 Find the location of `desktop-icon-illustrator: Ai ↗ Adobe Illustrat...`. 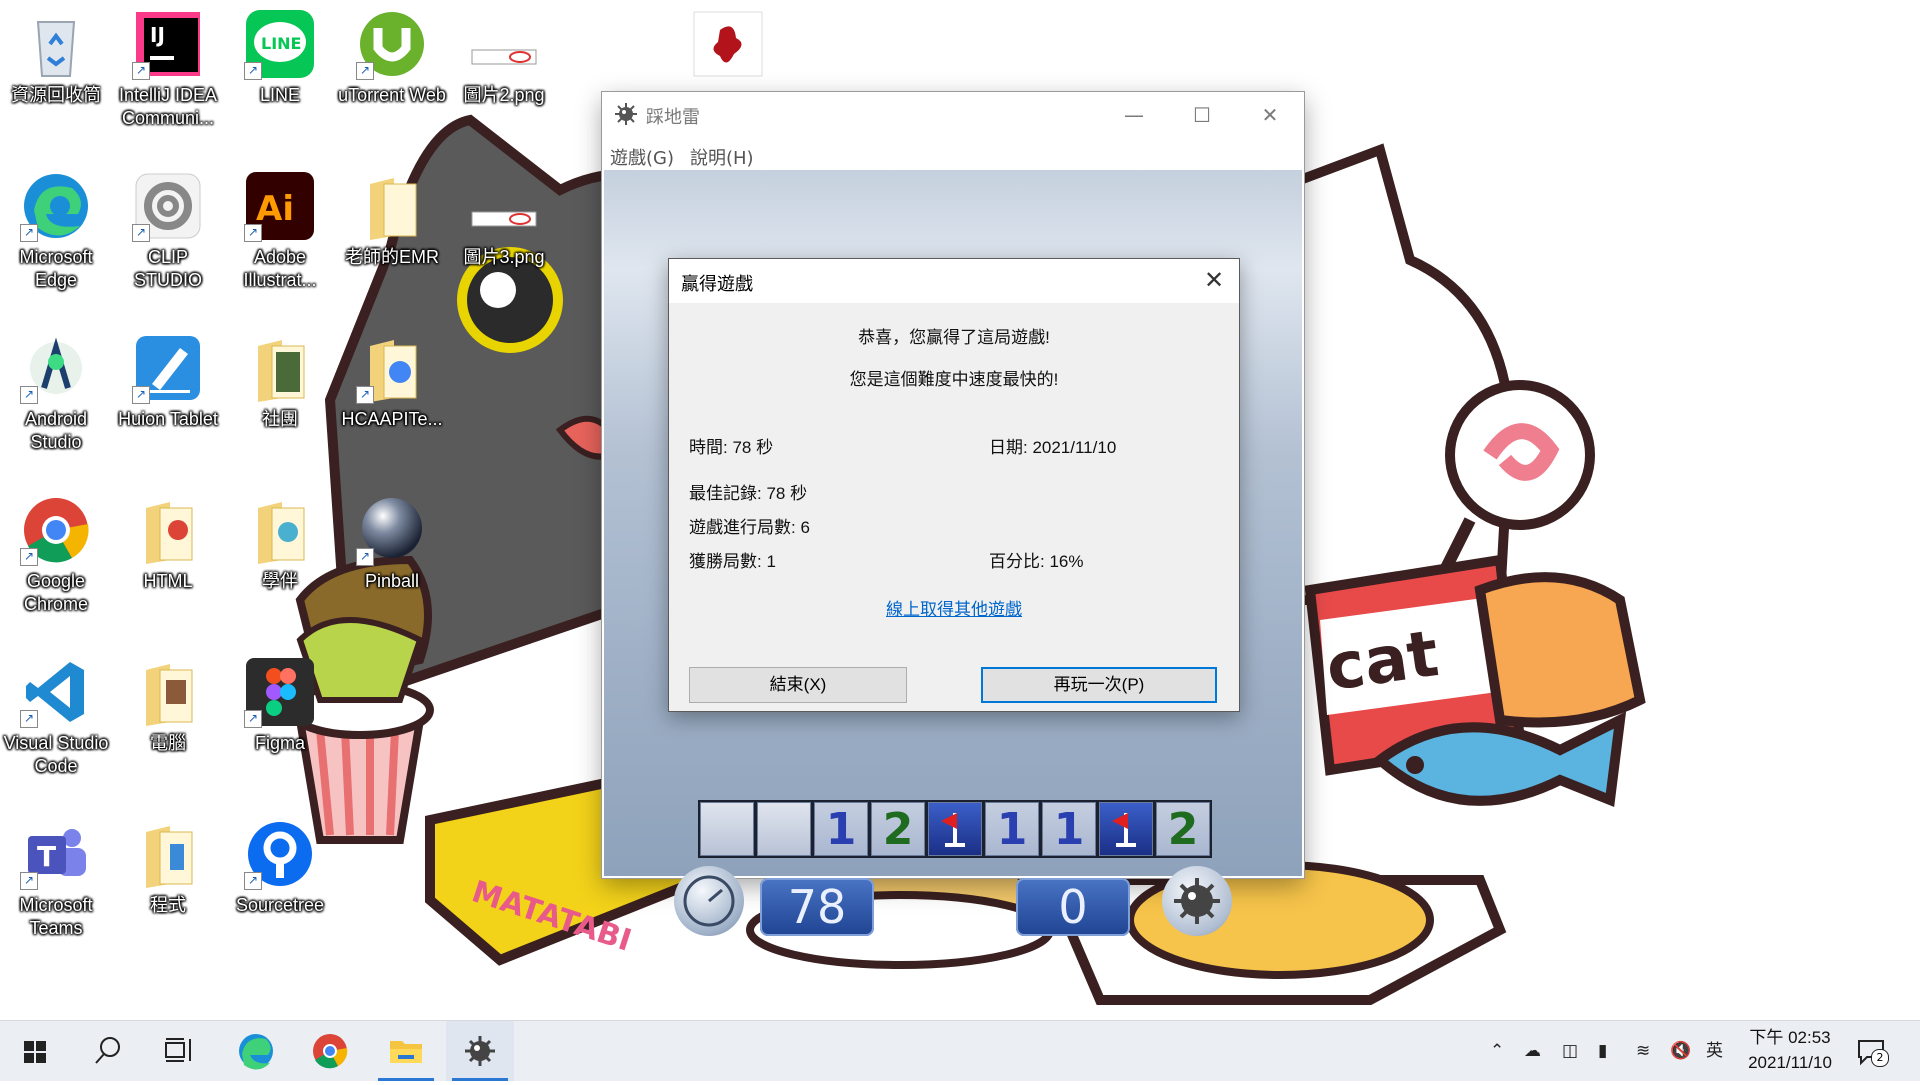

desktop-icon-illustrator: Ai ↗ Adobe Illustrat... is located at coordinates (280, 231).